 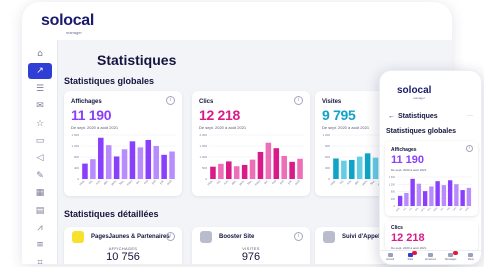 I want to click on more-icon: ···, so click(x=470, y=116).